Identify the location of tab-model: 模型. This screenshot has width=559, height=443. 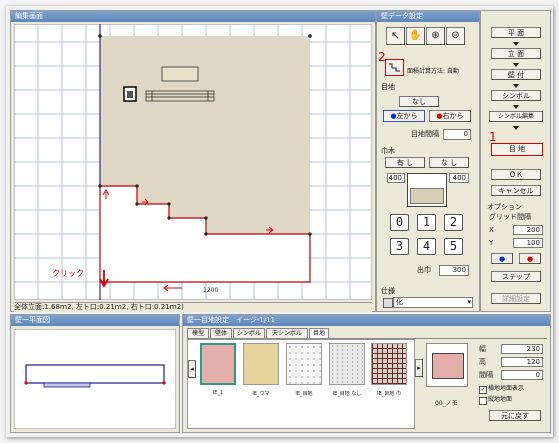
(198, 333).